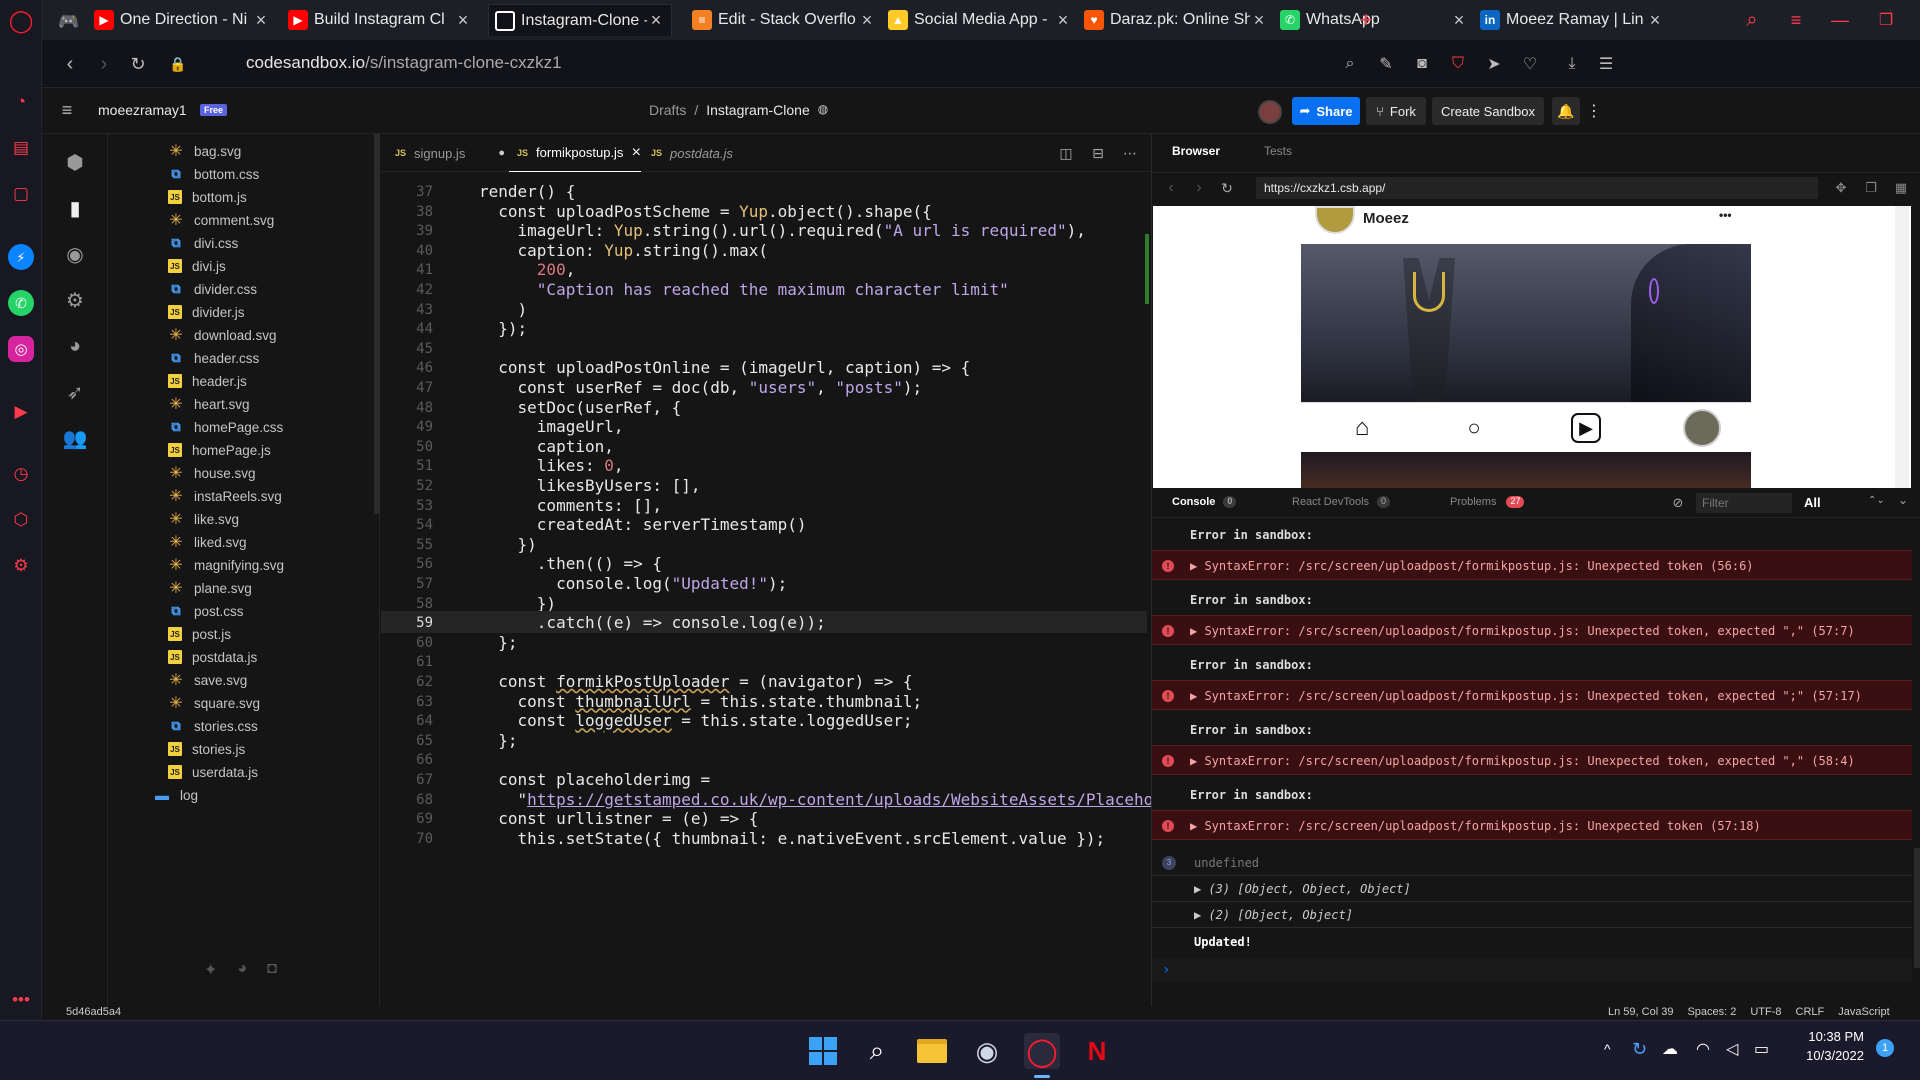 This screenshot has height=1080, width=1920. What do you see at coordinates (1042, 1051) in the screenshot?
I see `opera-gx-icon: ◯` at bounding box center [1042, 1051].